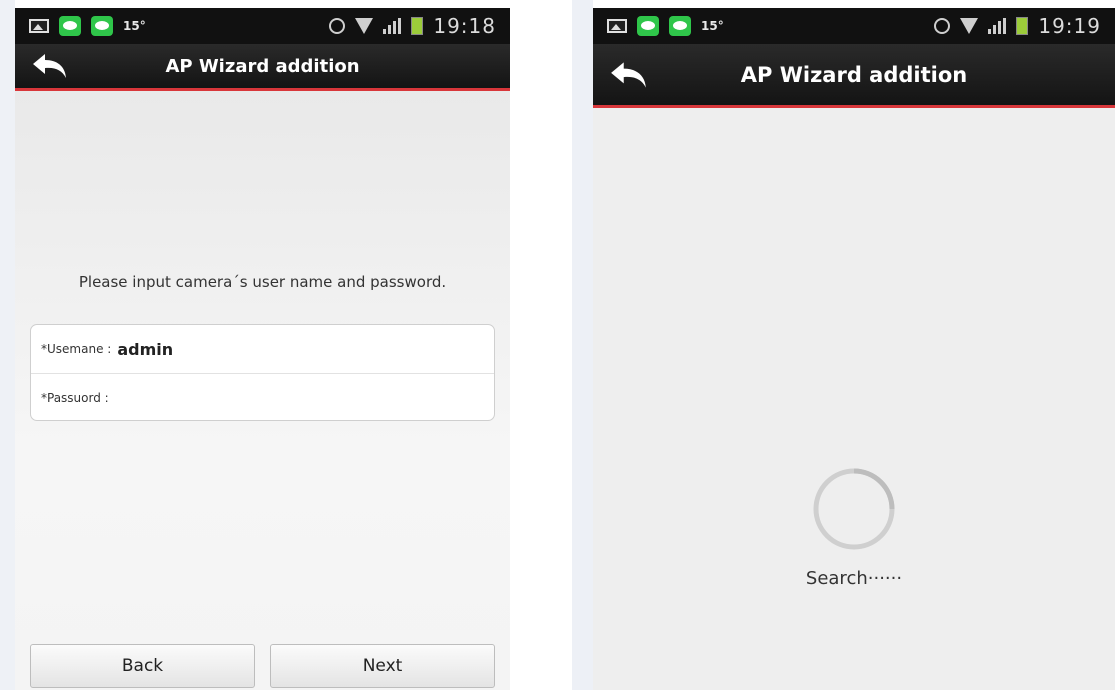 The height and width of the screenshot is (690, 1120). I want to click on password-label: *Passuord :, so click(75, 397).